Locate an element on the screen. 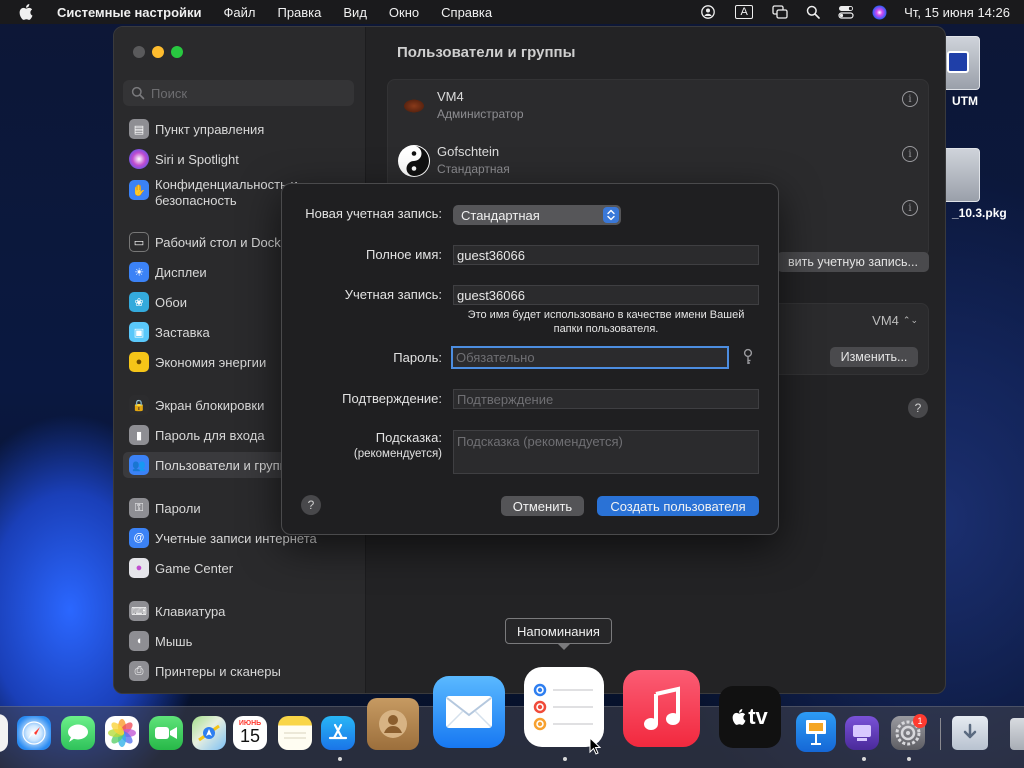  dock-app-partial is located at coordinates (4, 733).